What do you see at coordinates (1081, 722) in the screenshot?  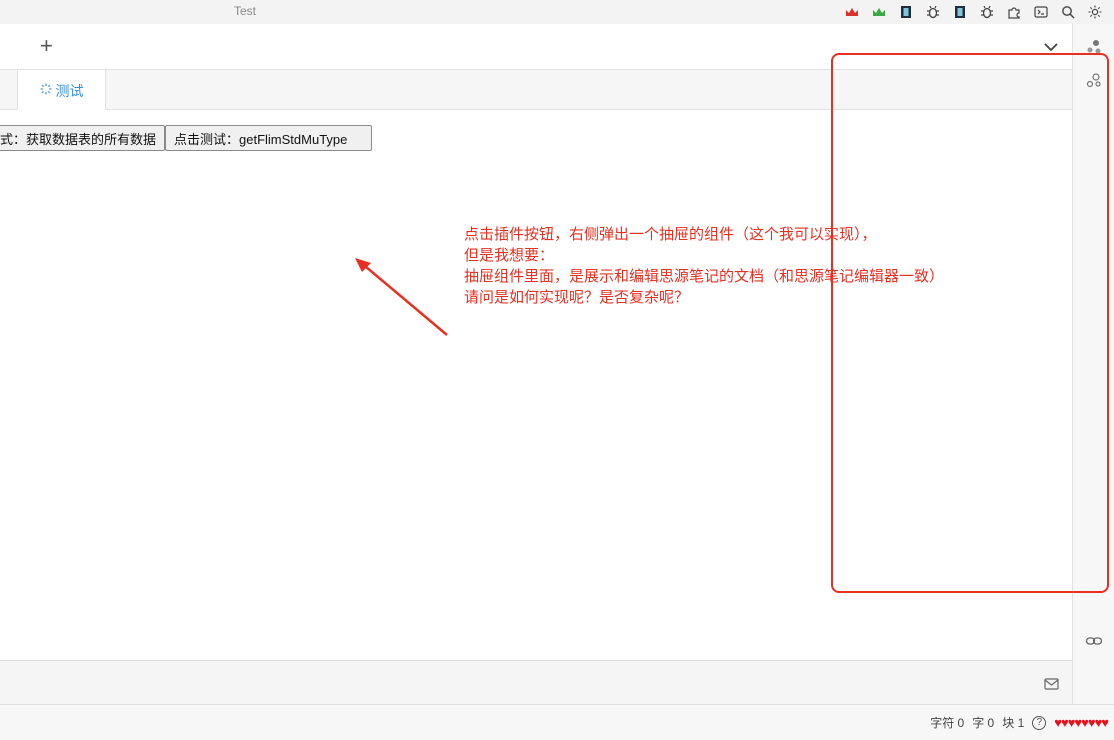 I see `hearts-indicator: ♥♥♥♥♥♥♥♥` at bounding box center [1081, 722].